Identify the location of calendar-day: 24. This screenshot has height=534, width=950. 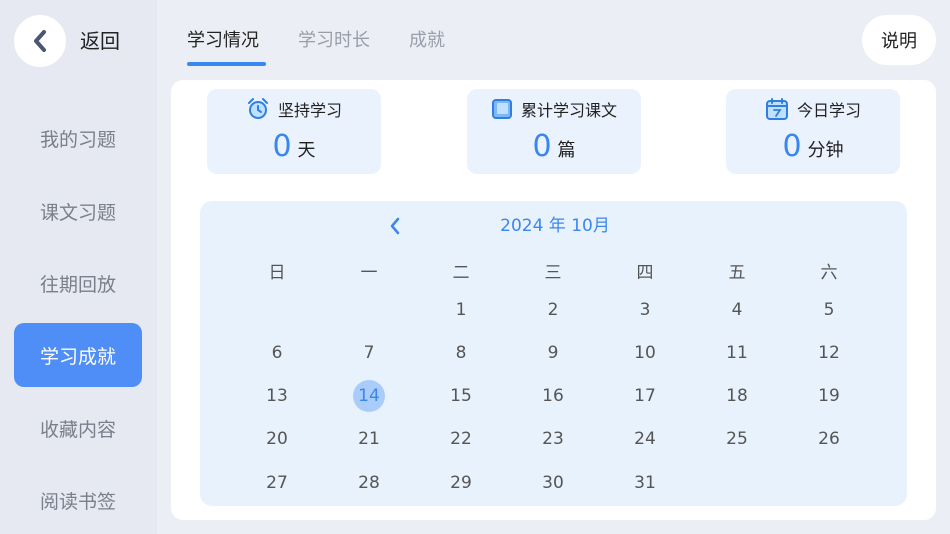
(645, 439).